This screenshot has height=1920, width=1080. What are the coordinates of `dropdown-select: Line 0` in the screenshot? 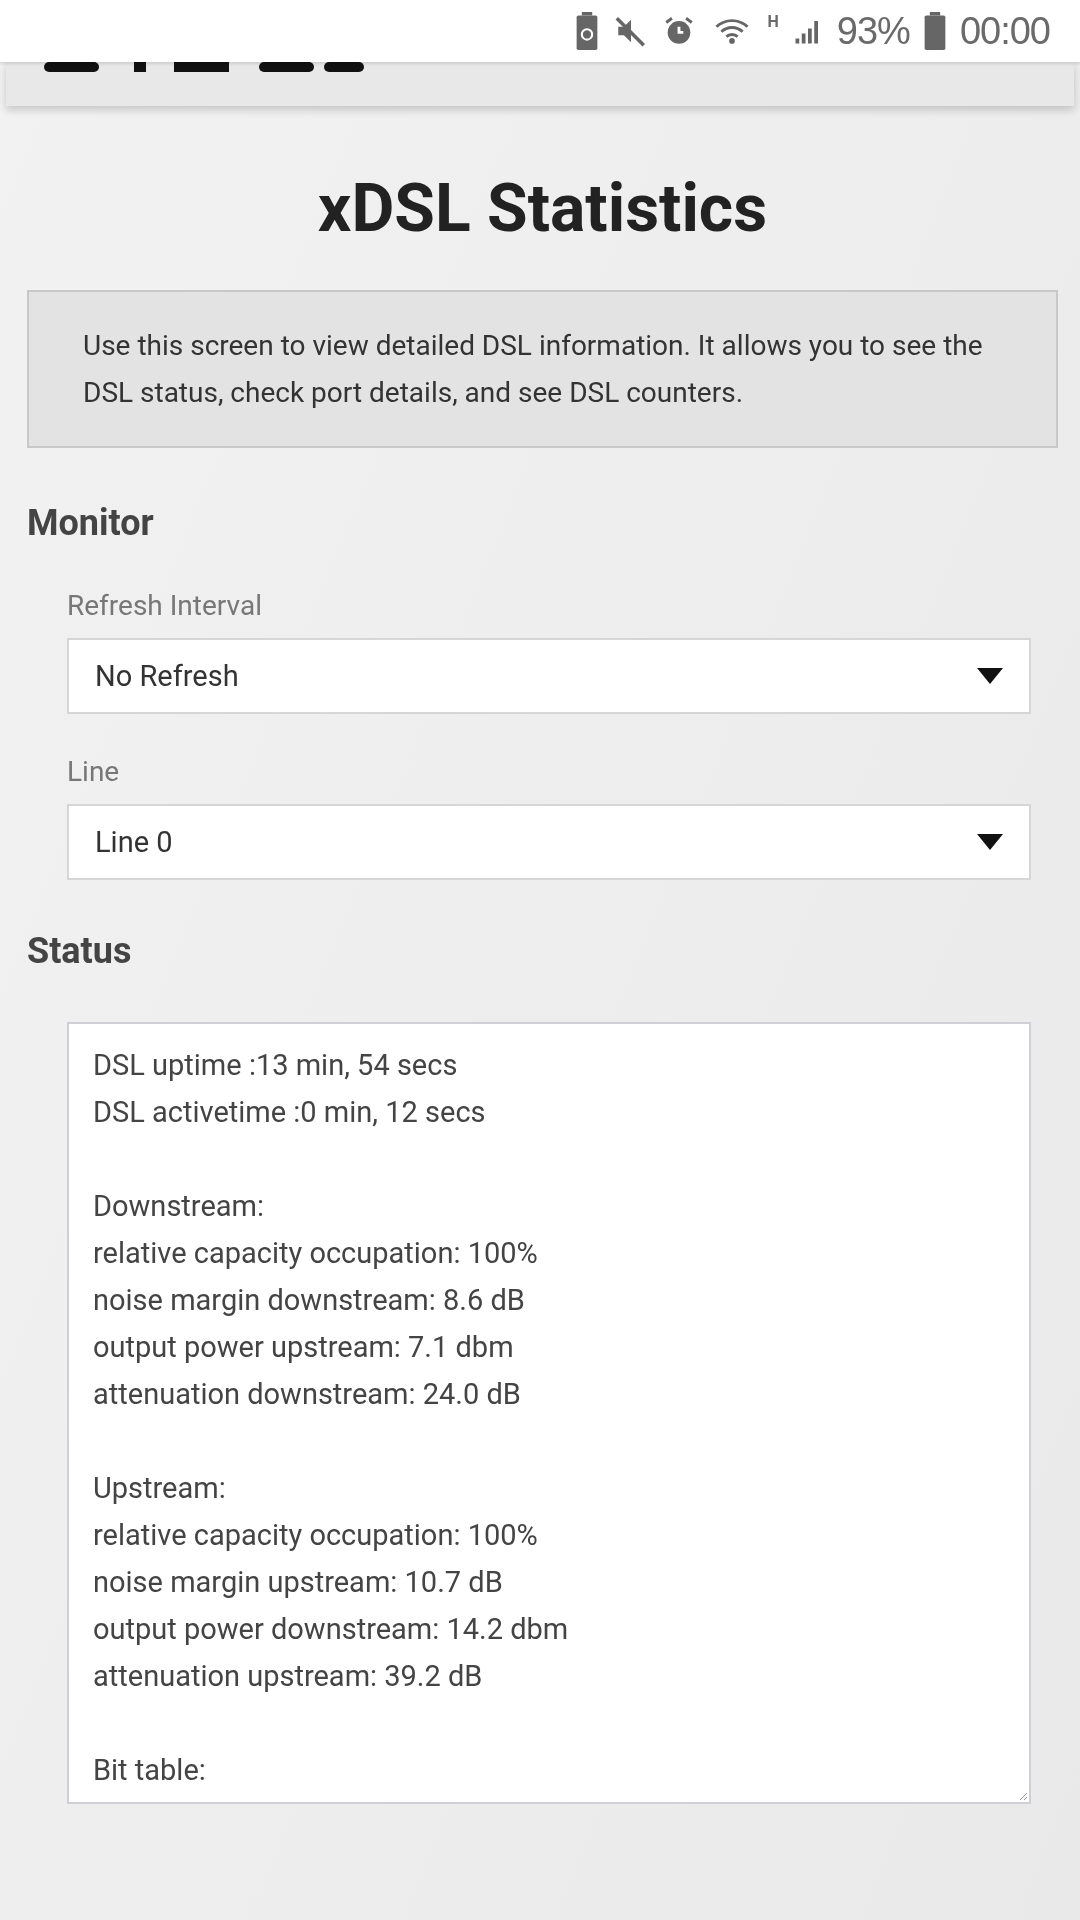 It's located at (549, 842).